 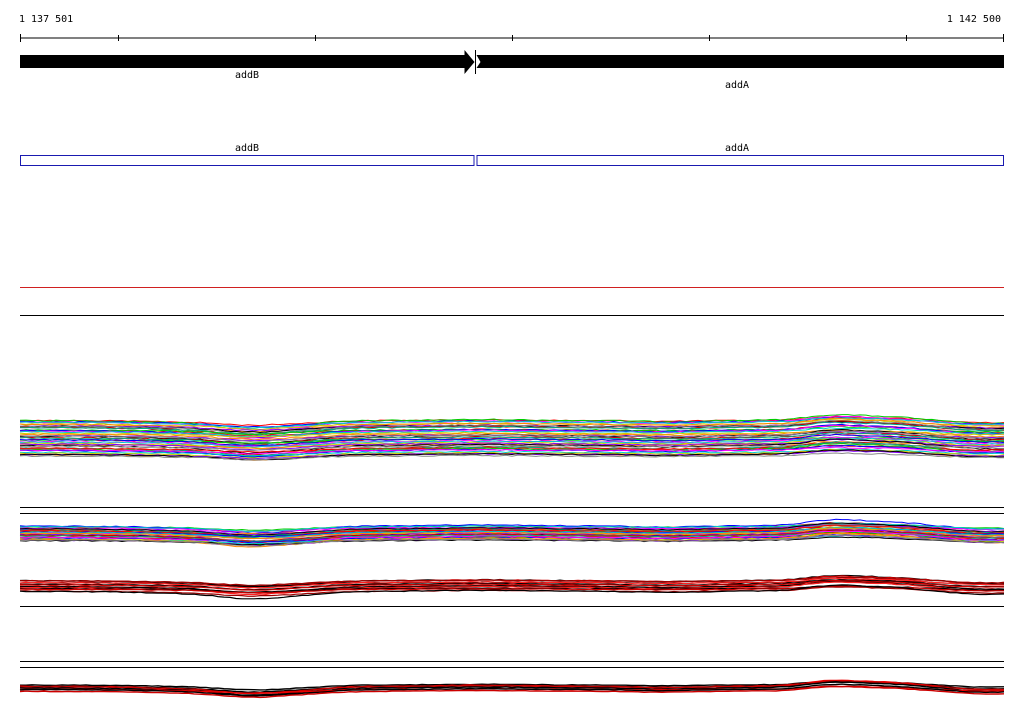 What do you see at coordinates (247, 160) in the screenshot?
I see `annotation-box-addB` at bounding box center [247, 160].